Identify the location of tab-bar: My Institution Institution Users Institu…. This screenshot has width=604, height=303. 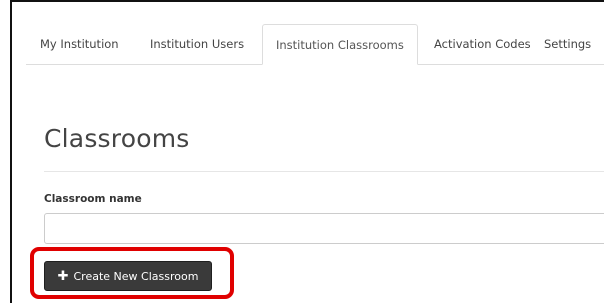
(315, 44).